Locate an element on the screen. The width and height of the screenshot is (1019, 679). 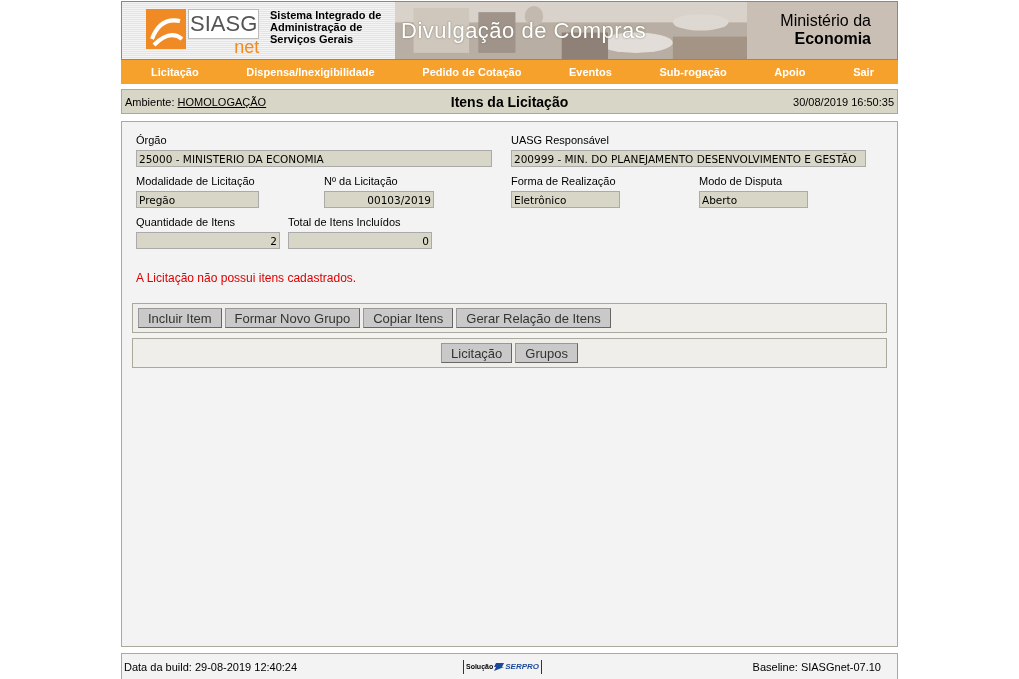
error-message: A Licitação não possui itens cadastrados. is located at coordinates (247, 279).